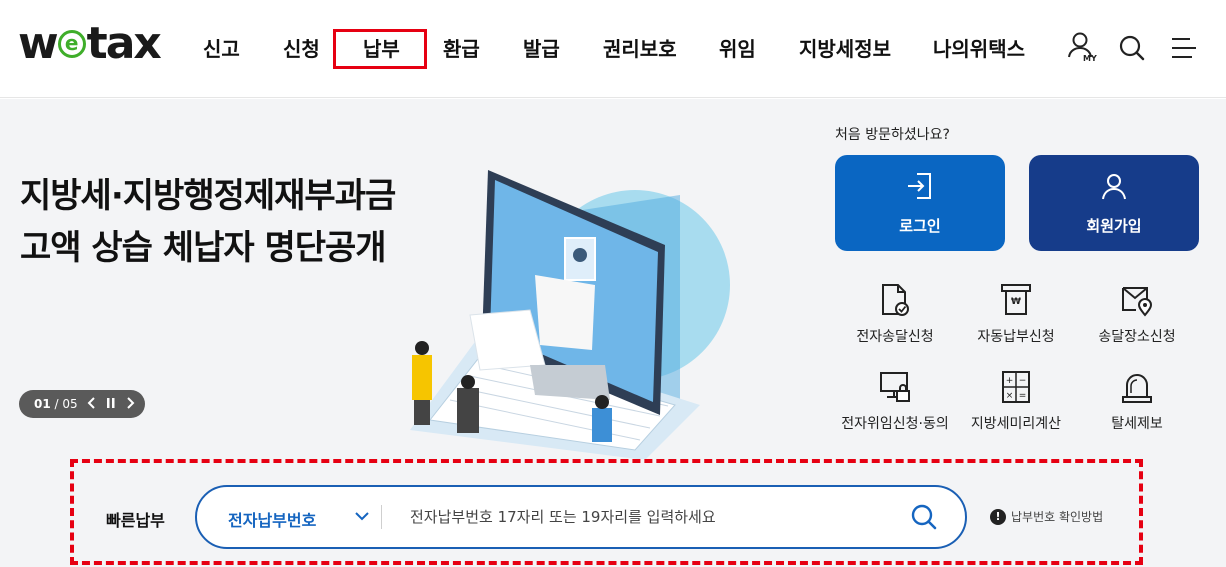 Image resolution: width=1226 pixels, height=567 pixels. What do you see at coordinates (111, 404) in the screenshot?
I see `slide-pause-icon` at bounding box center [111, 404].